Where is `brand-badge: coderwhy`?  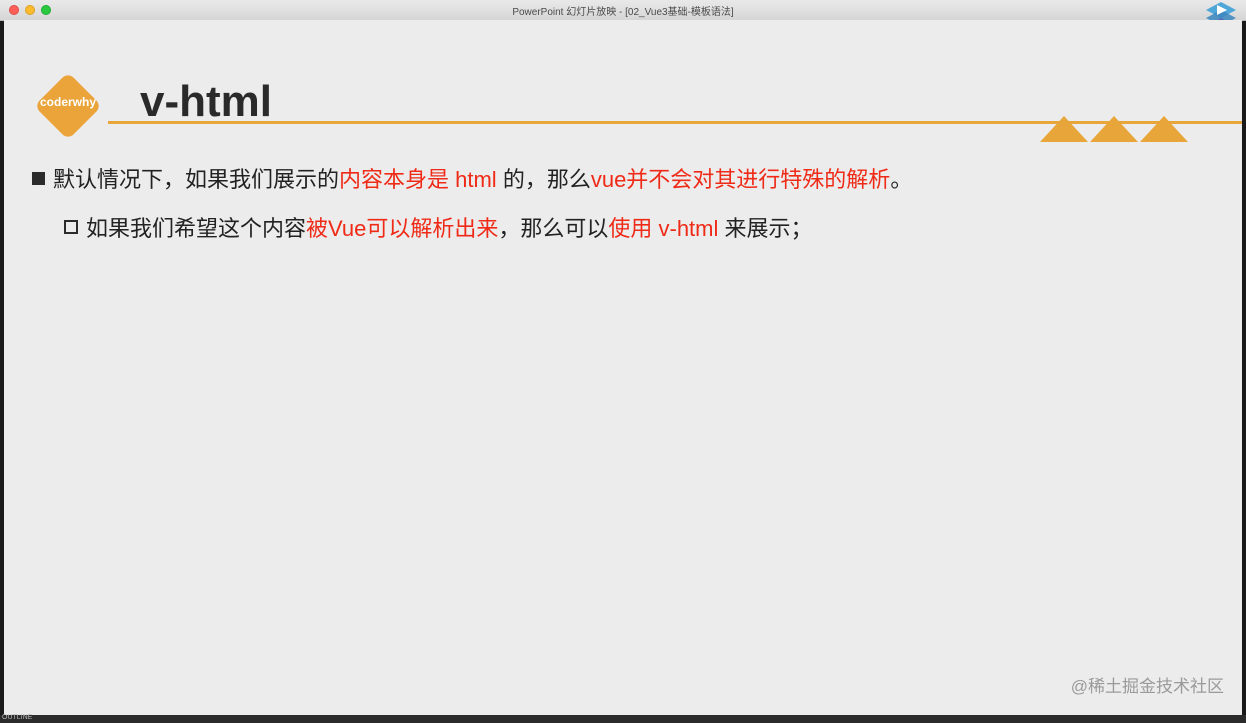 brand-badge: coderwhy is located at coordinates (68, 106).